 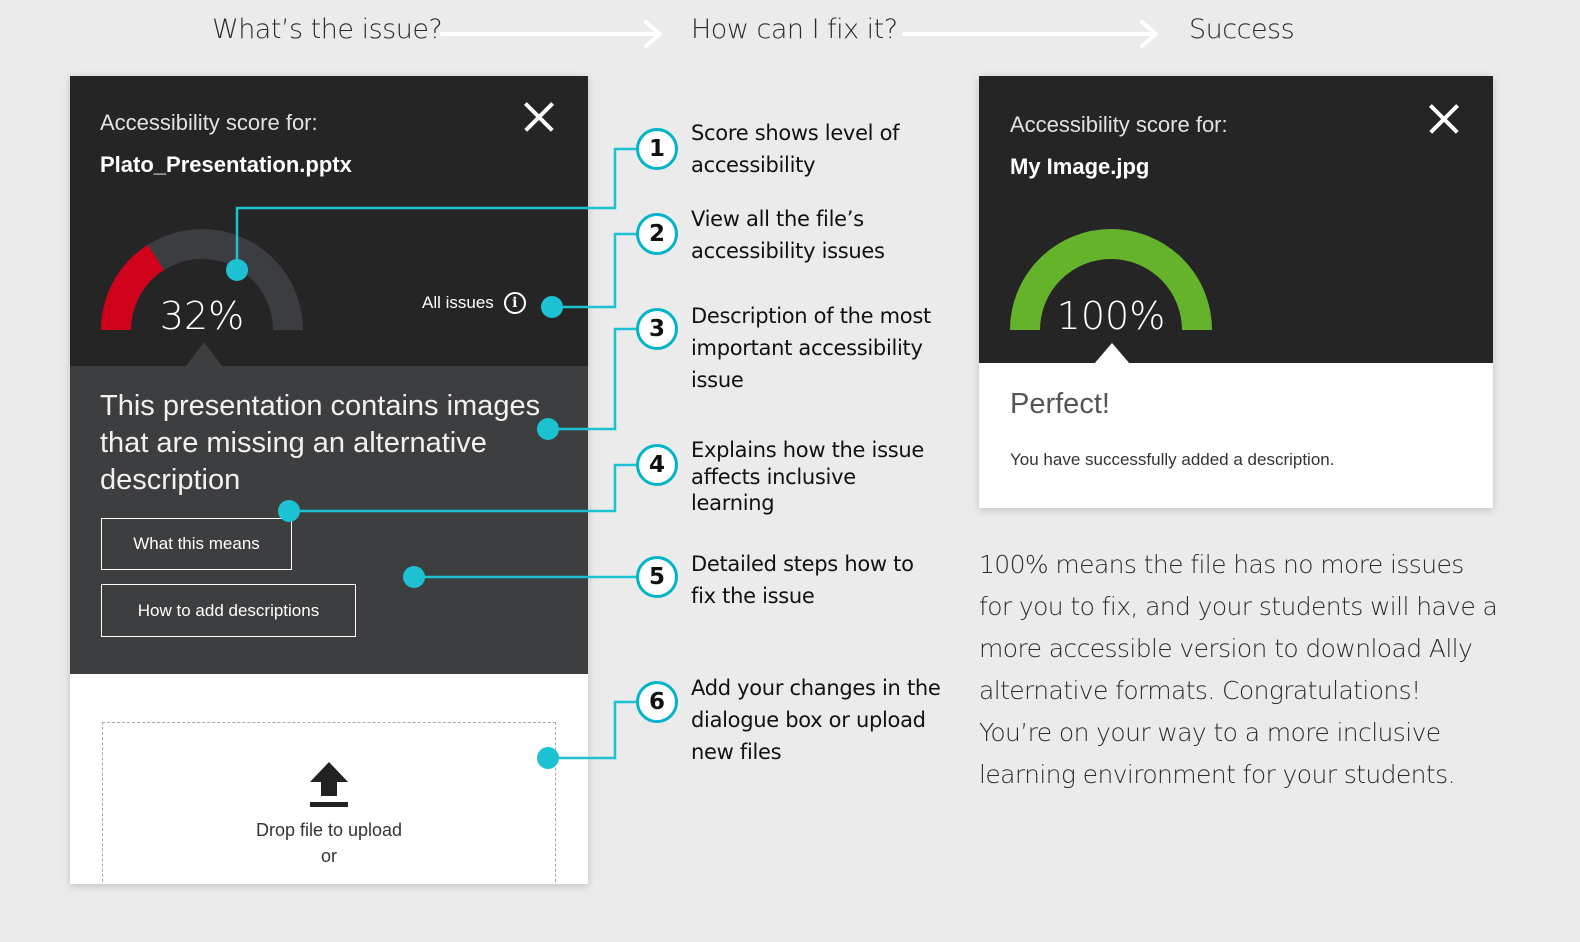 What do you see at coordinates (657, 465) in the screenshot?
I see `callout-number-4: 4` at bounding box center [657, 465].